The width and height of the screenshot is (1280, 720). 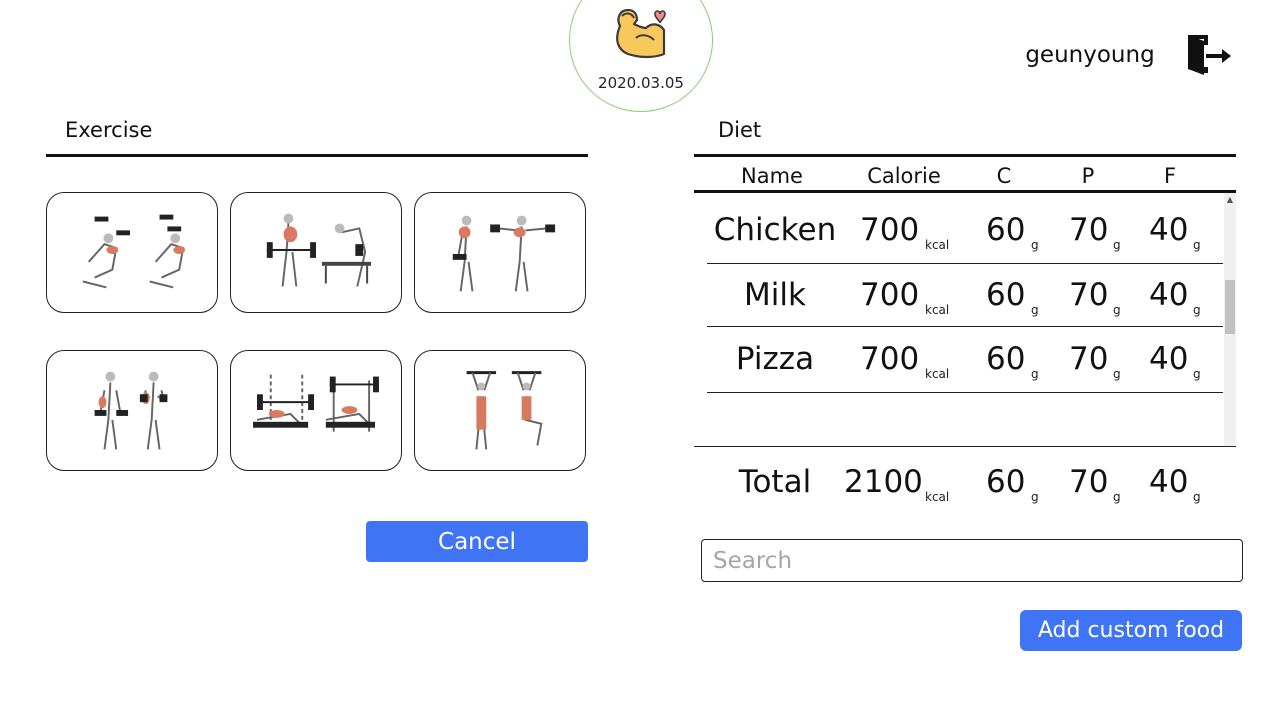 I want to click on table-row: Milk 700 kcal 60 g 70 g 40 g, so click(x=965, y=295).